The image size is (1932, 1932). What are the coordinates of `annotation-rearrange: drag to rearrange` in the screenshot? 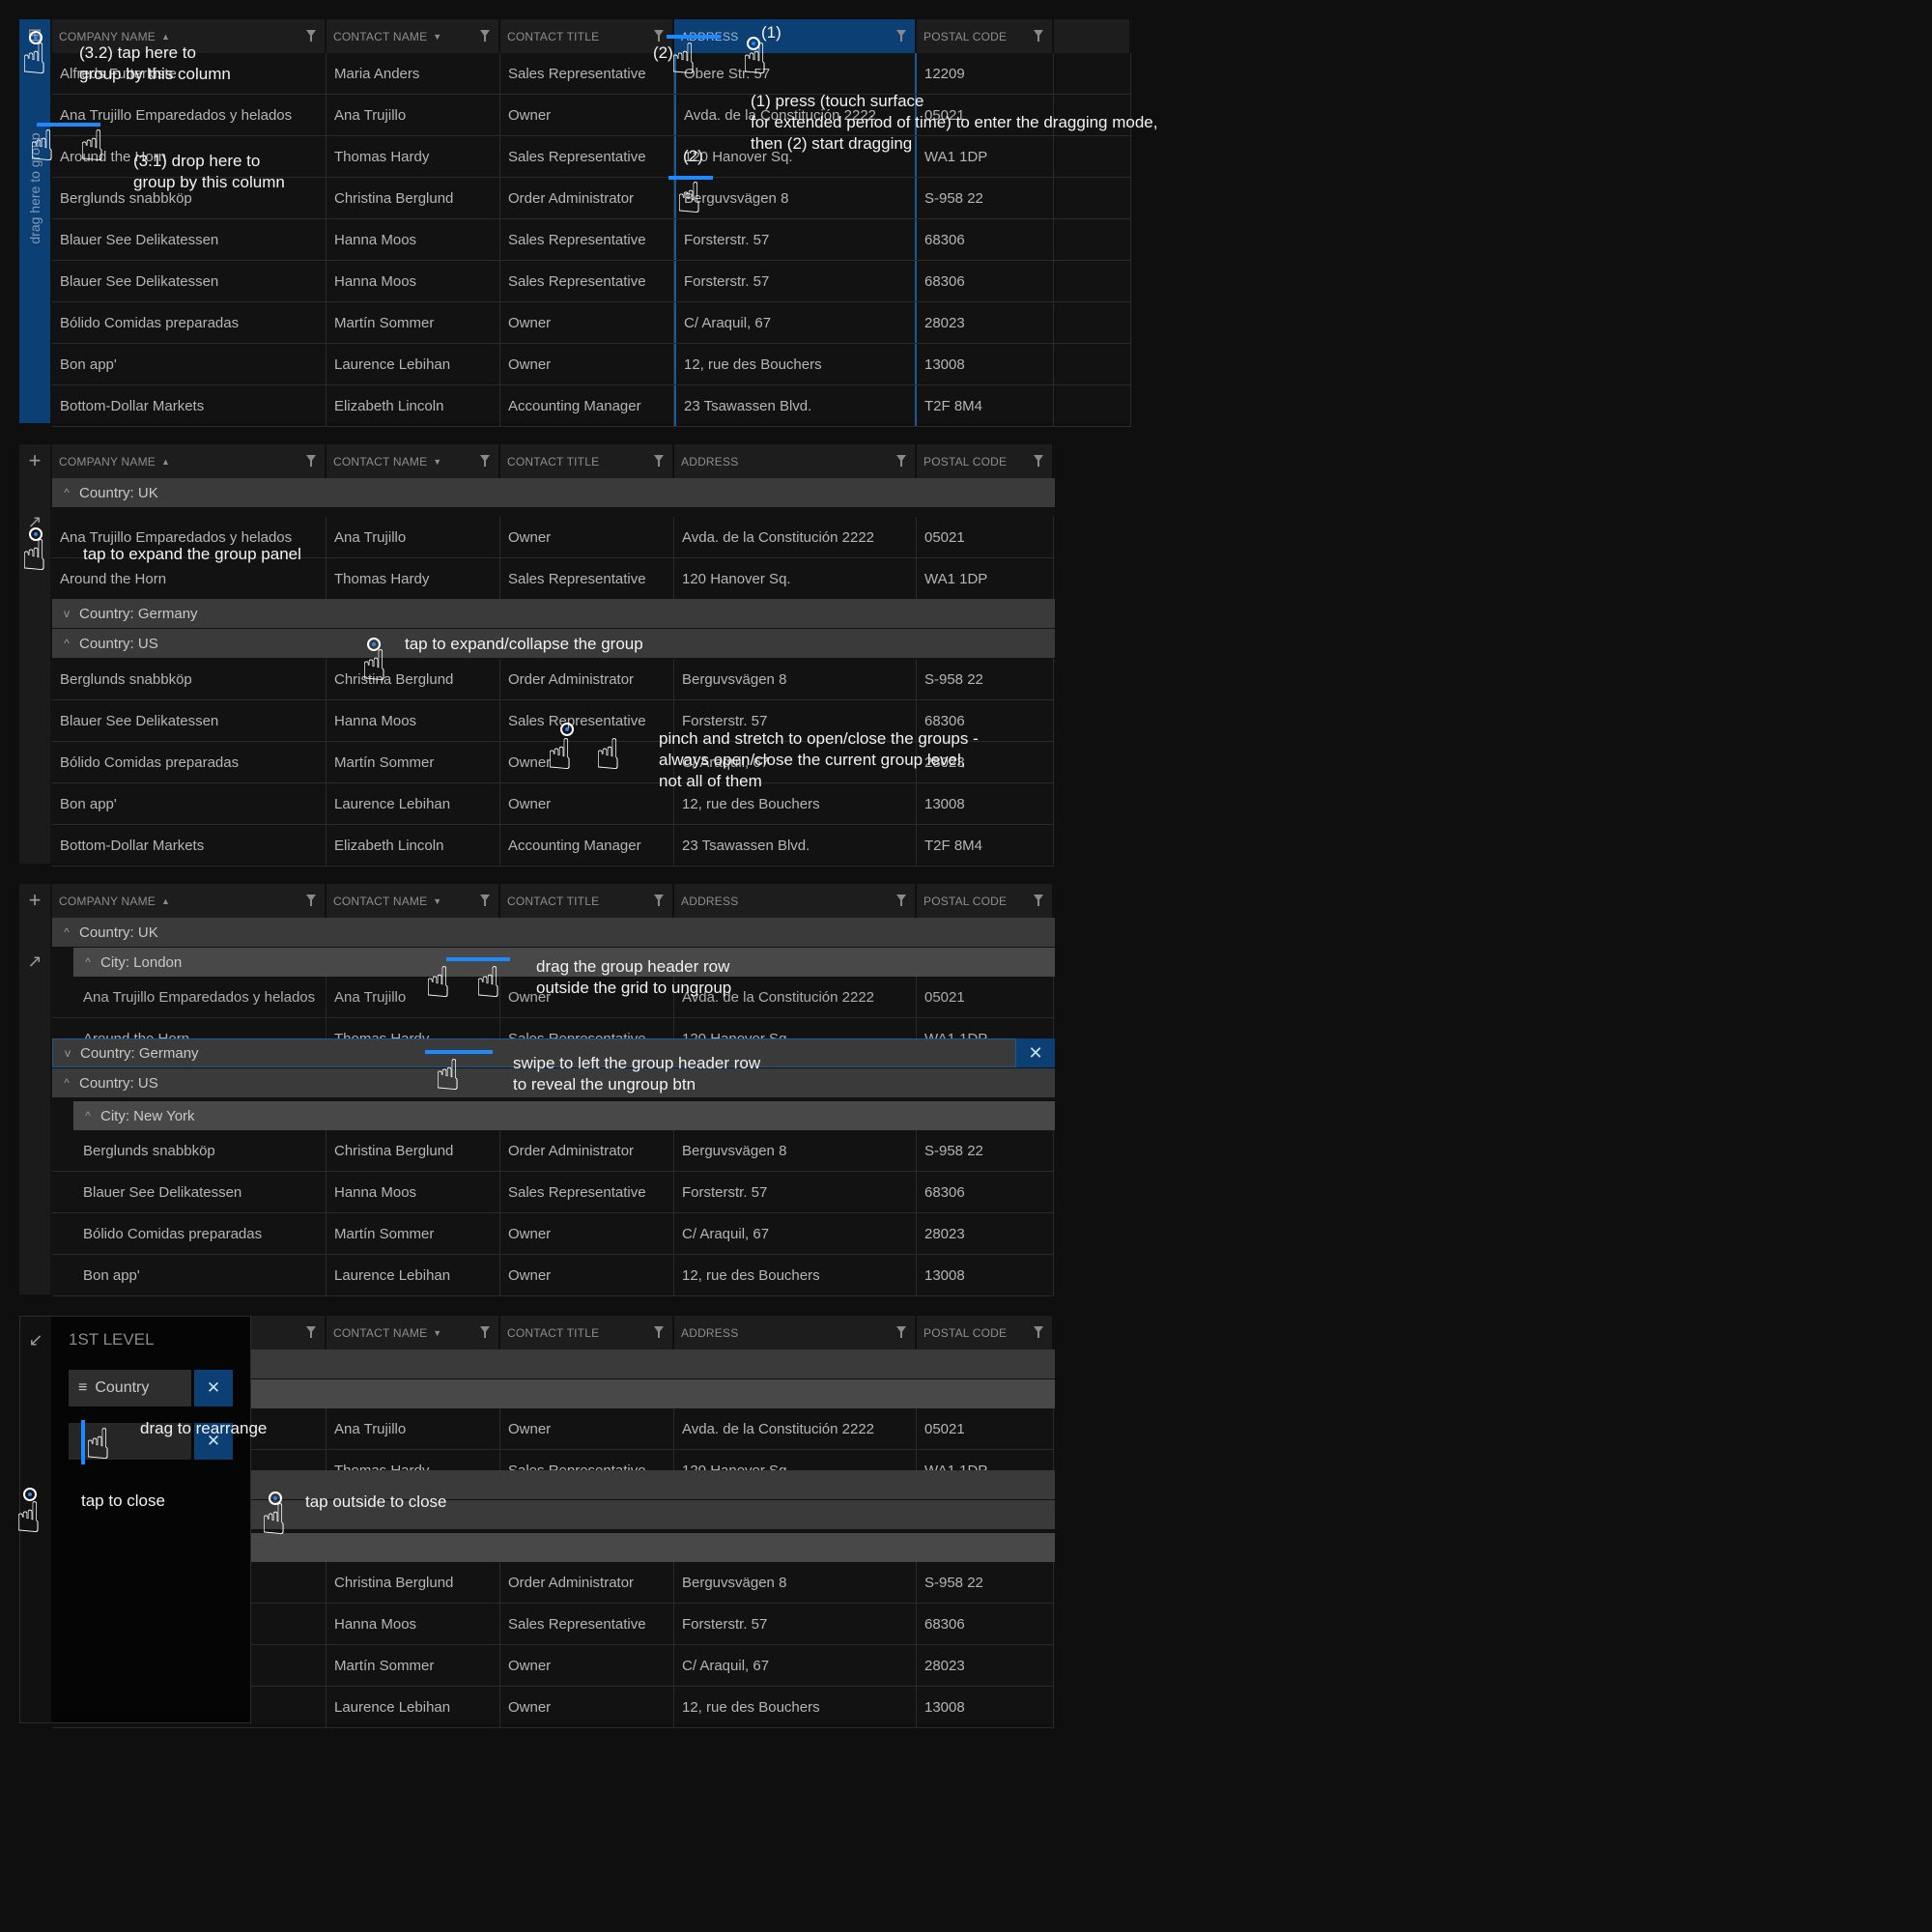 It's located at (204, 1428).